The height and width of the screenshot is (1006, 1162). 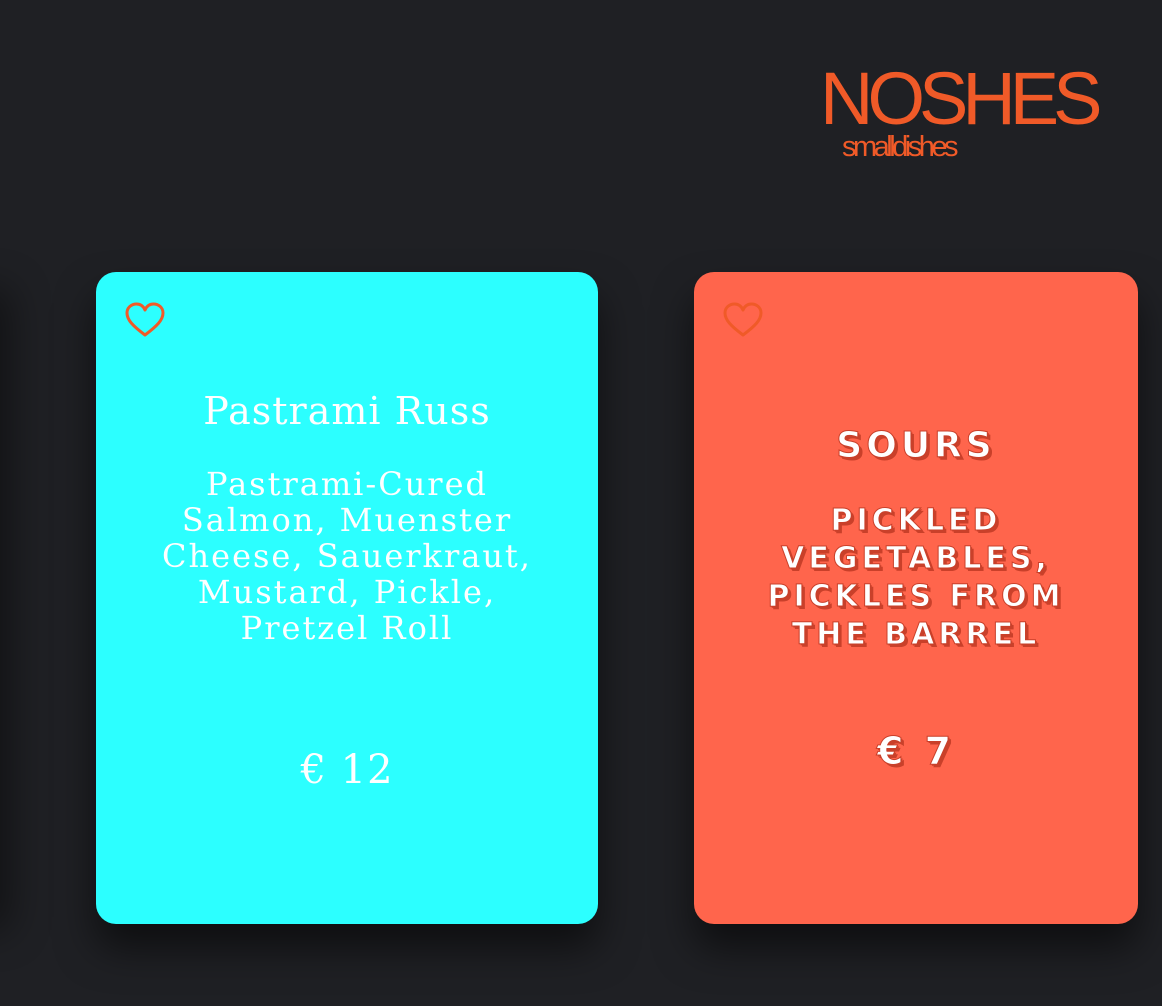 I want to click on card-title: Sours, so click(x=916, y=446).